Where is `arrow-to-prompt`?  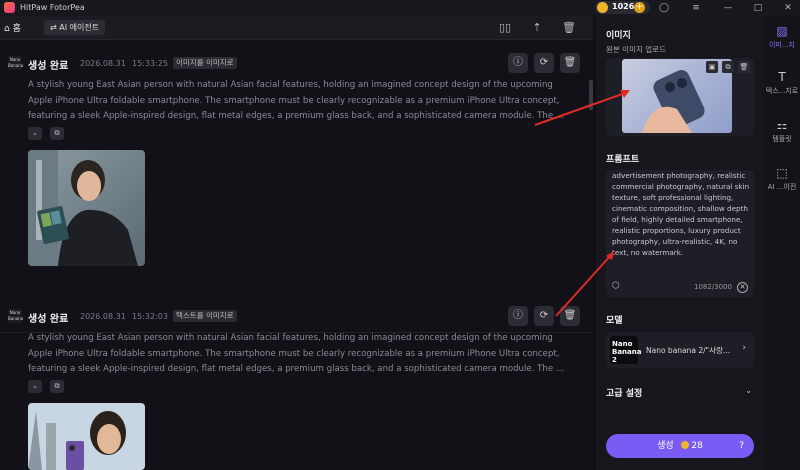 arrow-to-prompt is located at coordinates (584, 285).